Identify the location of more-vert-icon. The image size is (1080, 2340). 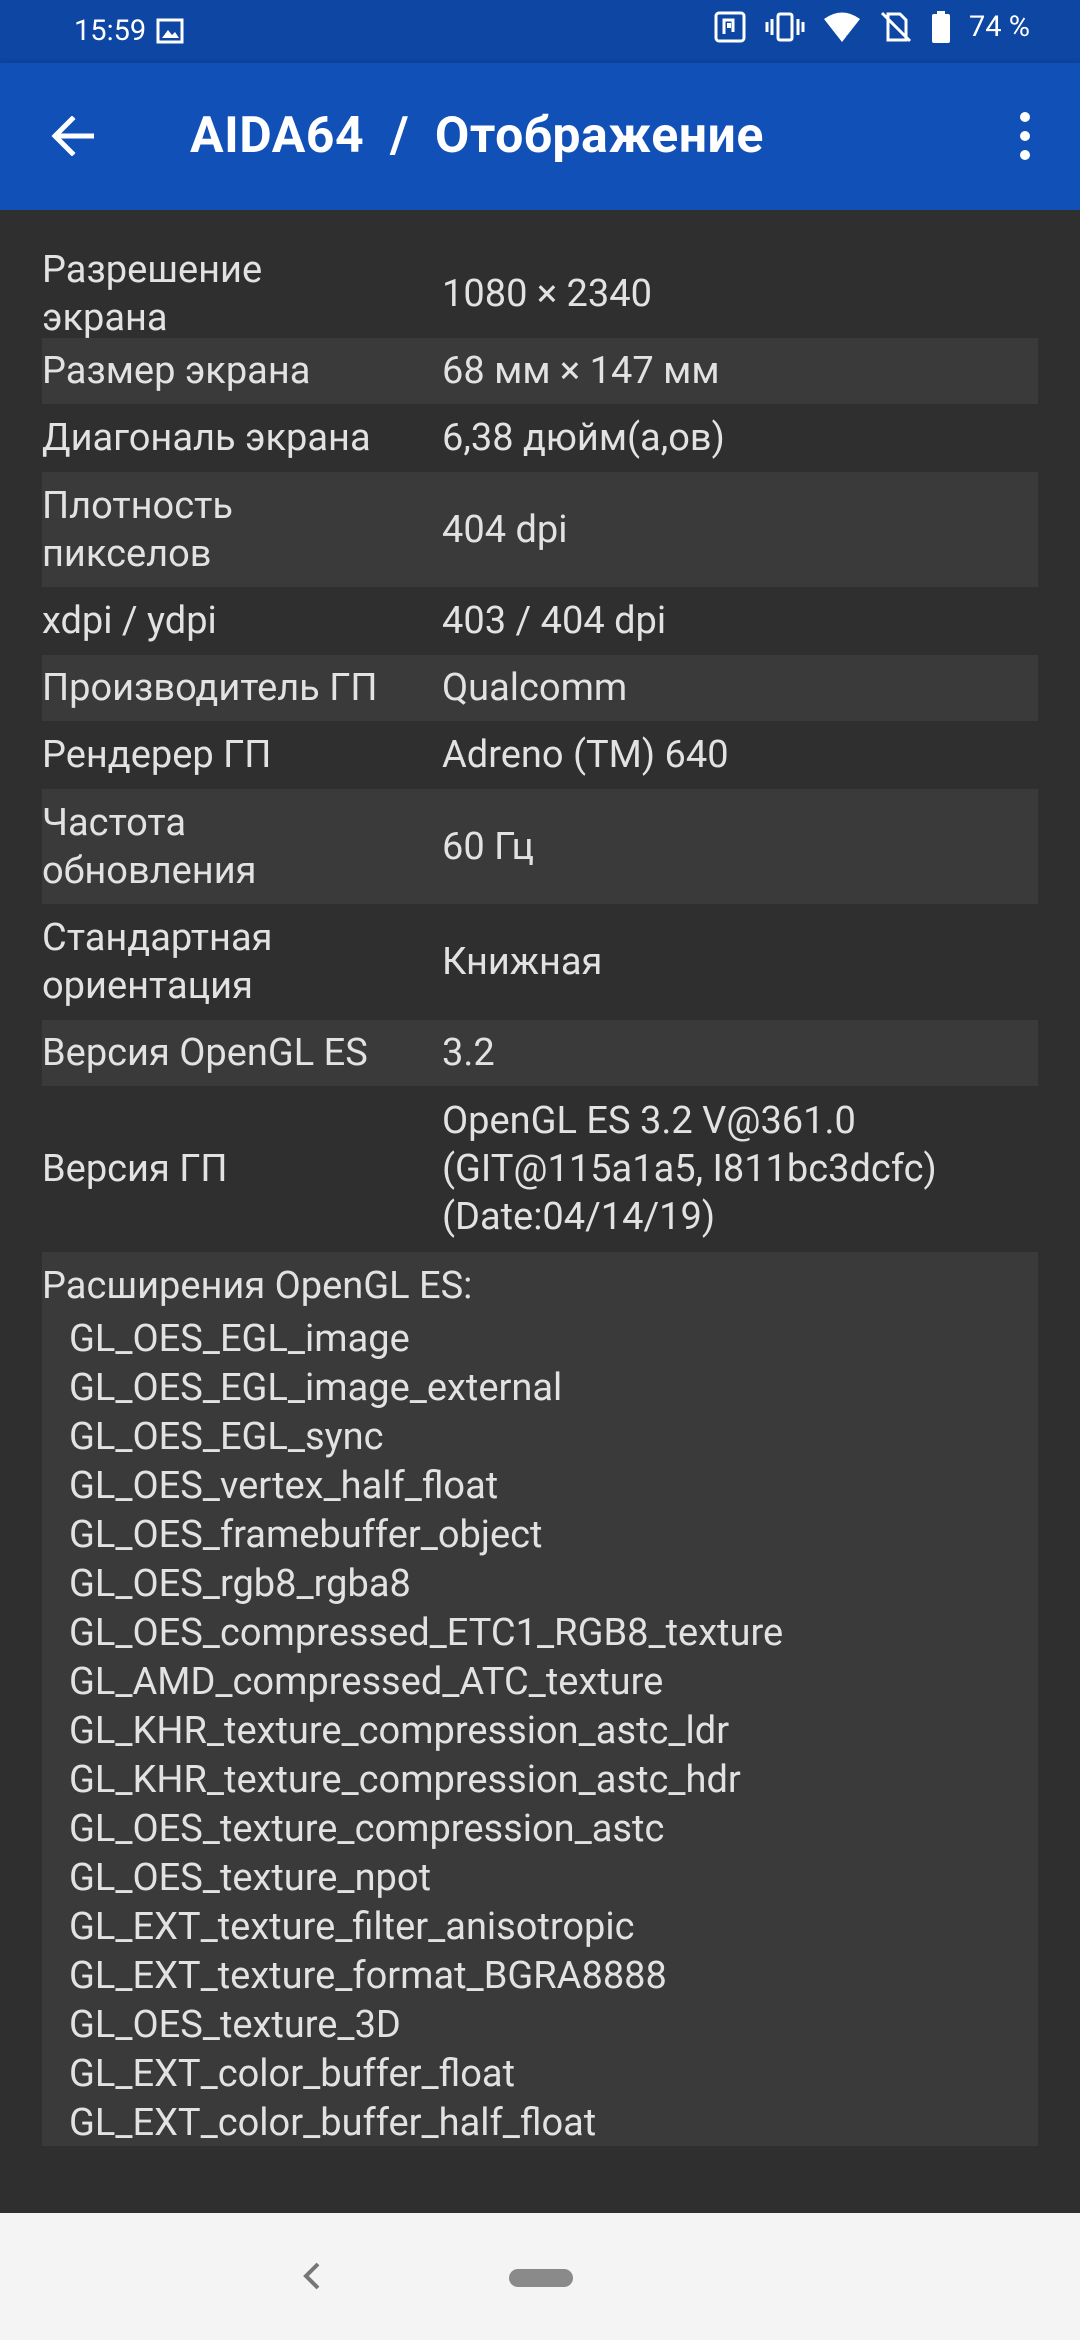
(1025, 117).